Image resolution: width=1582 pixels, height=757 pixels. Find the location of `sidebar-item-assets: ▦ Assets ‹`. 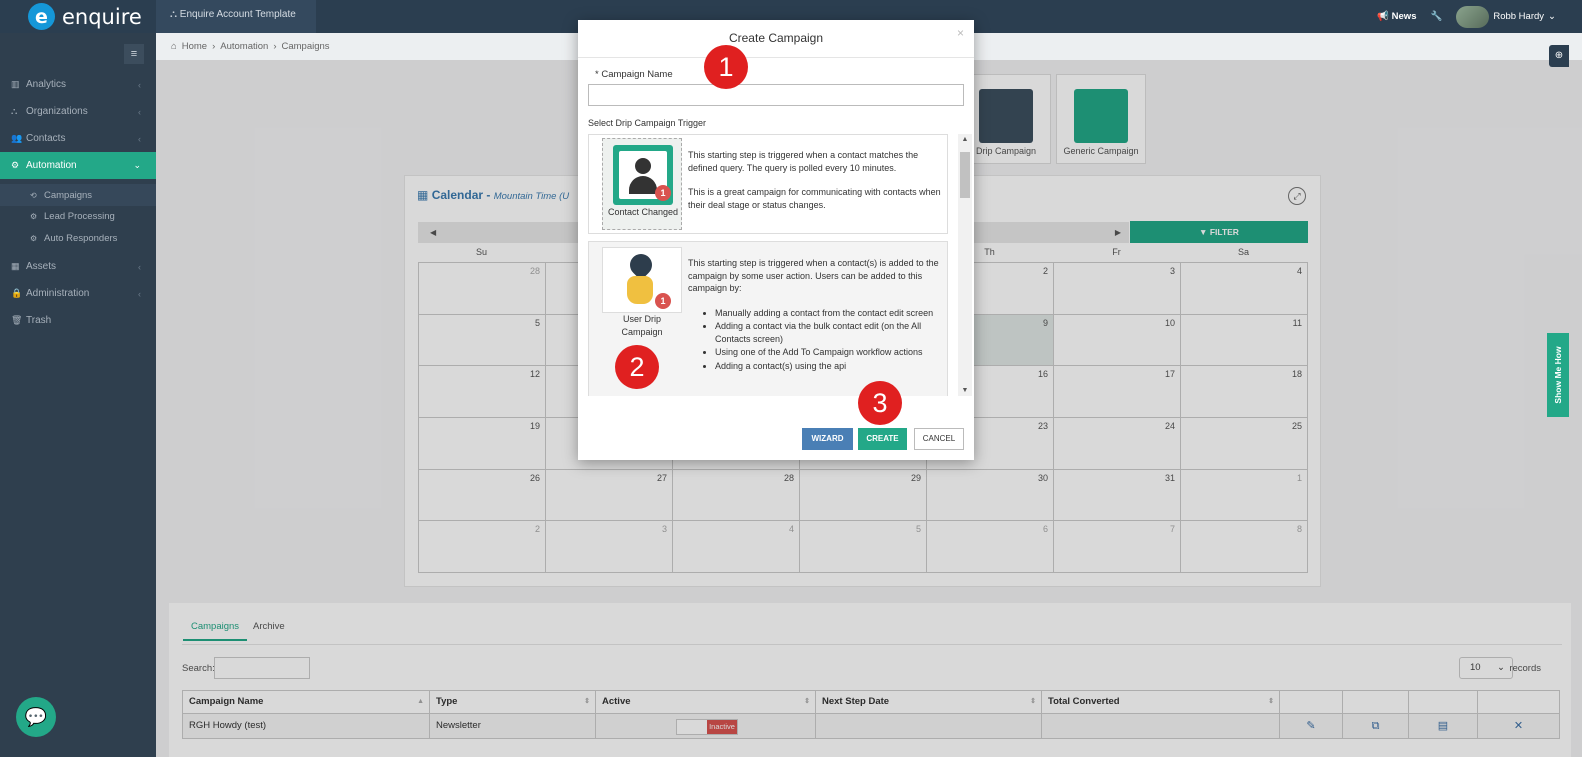

sidebar-item-assets: ▦ Assets ‹ is located at coordinates (78, 266).